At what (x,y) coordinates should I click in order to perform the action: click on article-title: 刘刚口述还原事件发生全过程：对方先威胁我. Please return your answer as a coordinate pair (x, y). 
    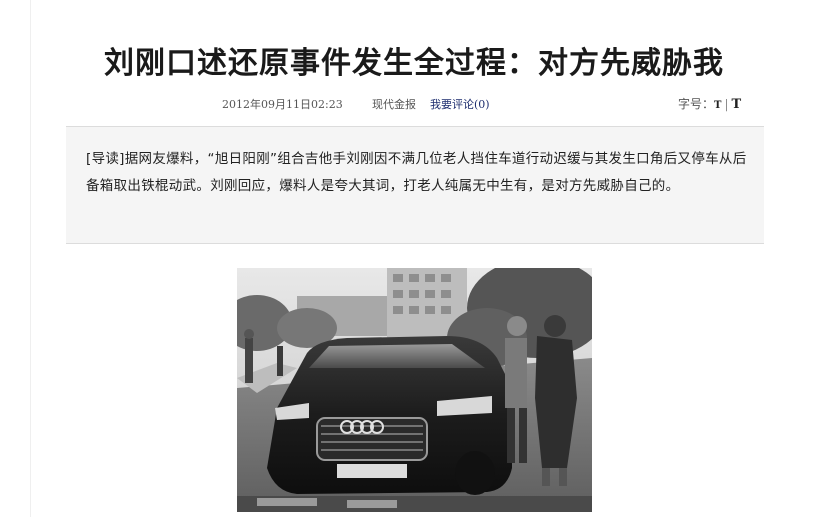
    Looking at the image, I should click on (414, 63).